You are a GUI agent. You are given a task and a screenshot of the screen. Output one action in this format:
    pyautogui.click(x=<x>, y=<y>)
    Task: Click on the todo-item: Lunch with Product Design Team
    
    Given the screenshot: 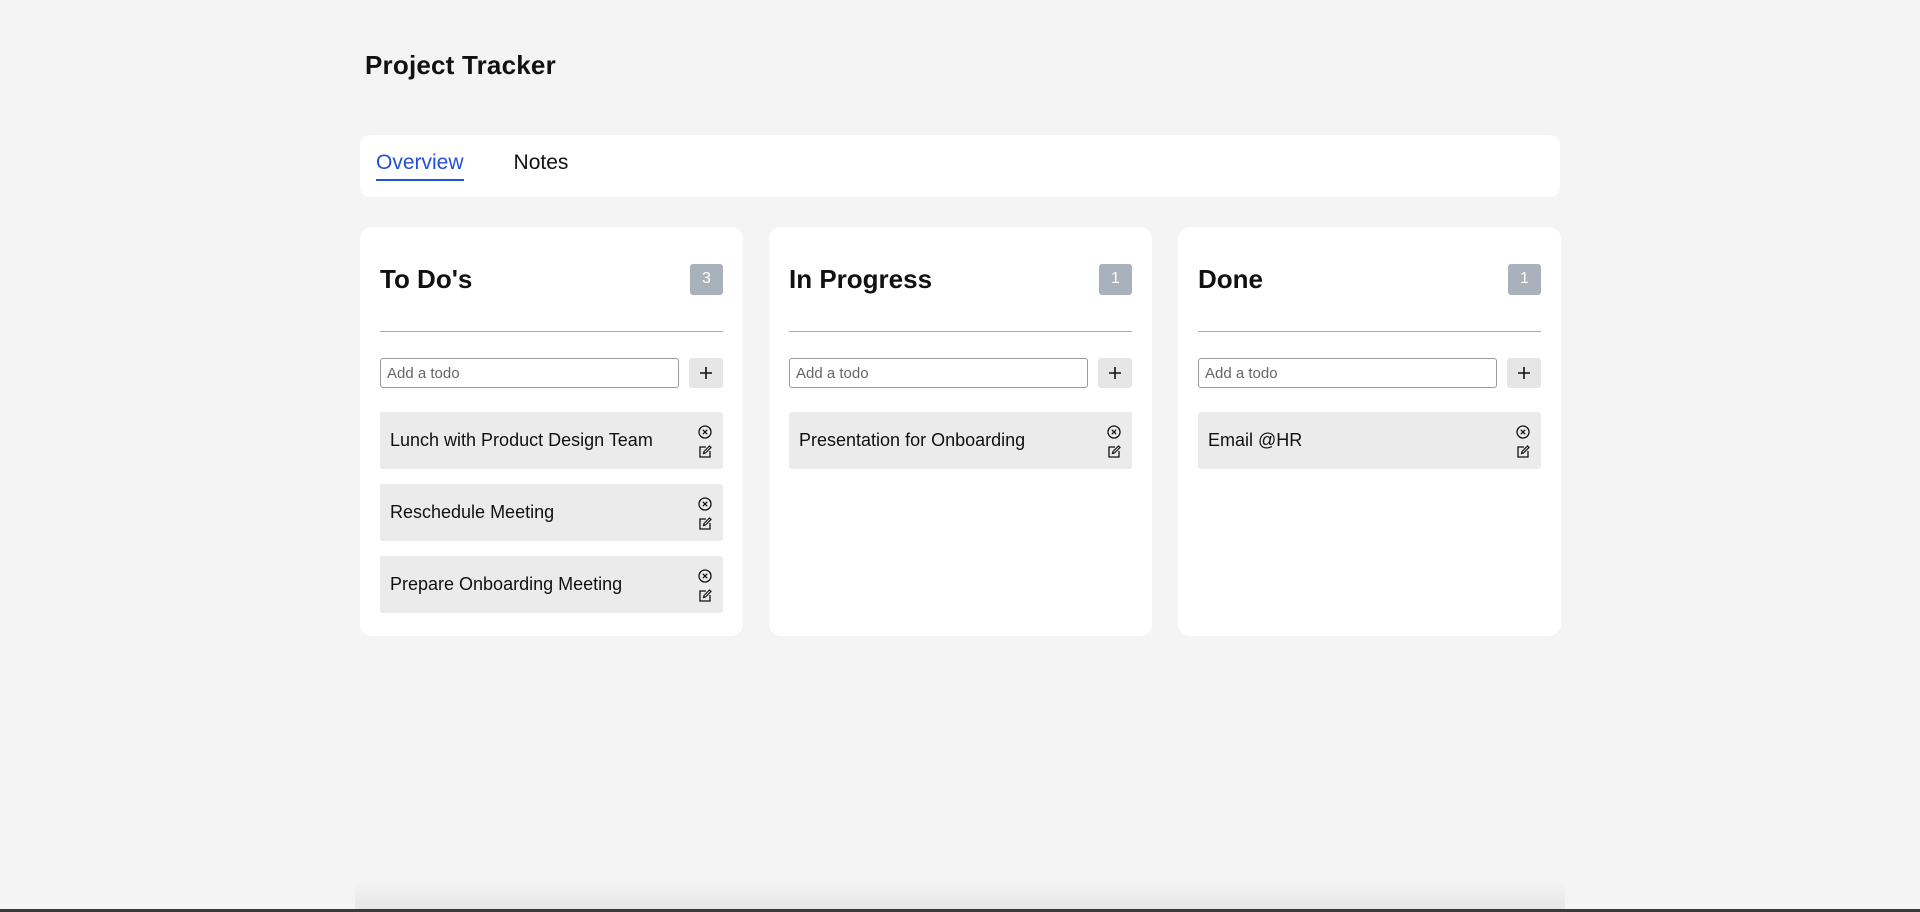 What is the action you would take?
    pyautogui.click(x=551, y=440)
    